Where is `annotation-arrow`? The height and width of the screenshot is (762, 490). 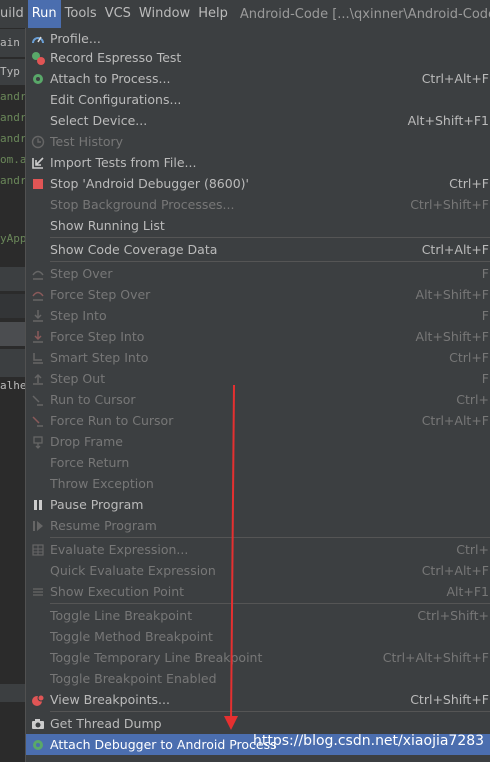
annotation-arrow is located at coordinates (231, 557).